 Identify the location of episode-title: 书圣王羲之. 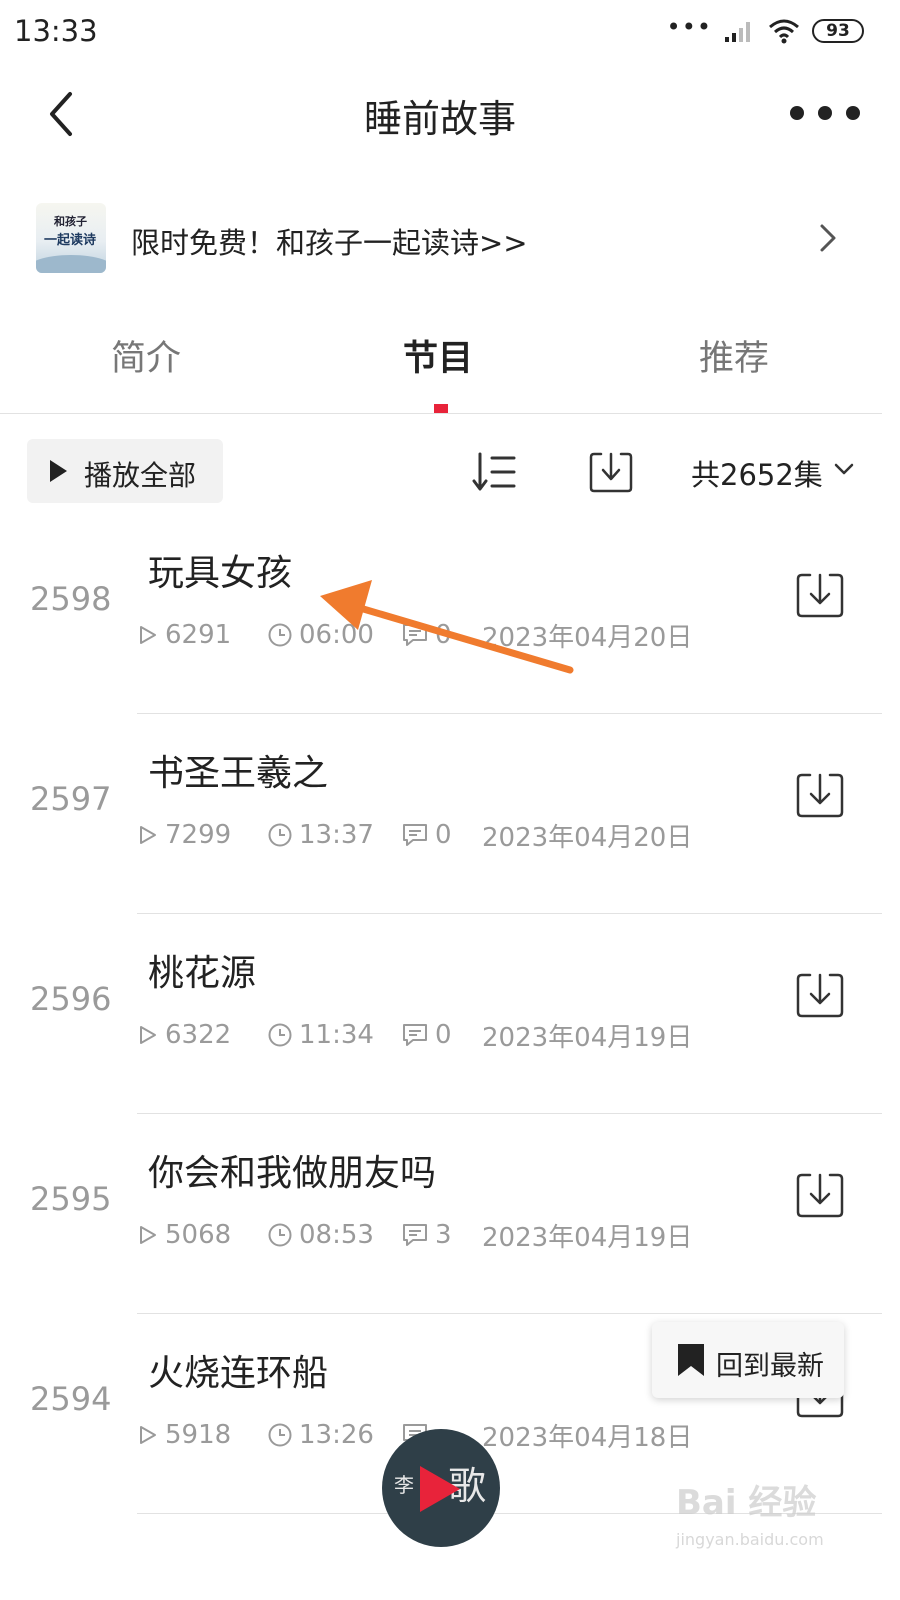
(238, 770).